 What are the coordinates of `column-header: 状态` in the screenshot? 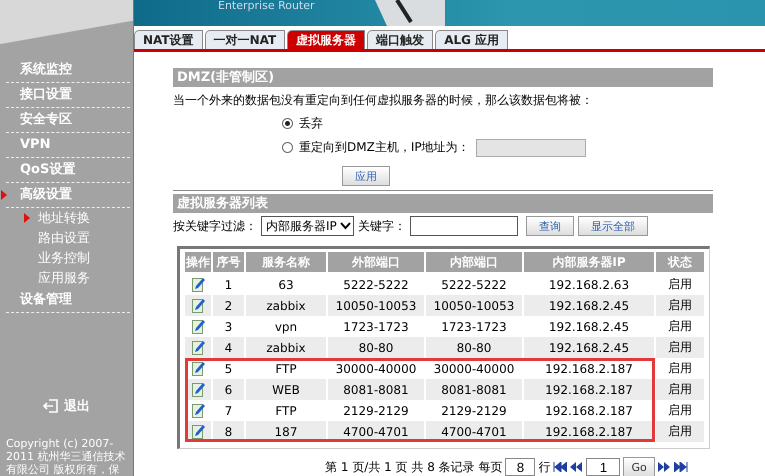 It's located at (680, 263).